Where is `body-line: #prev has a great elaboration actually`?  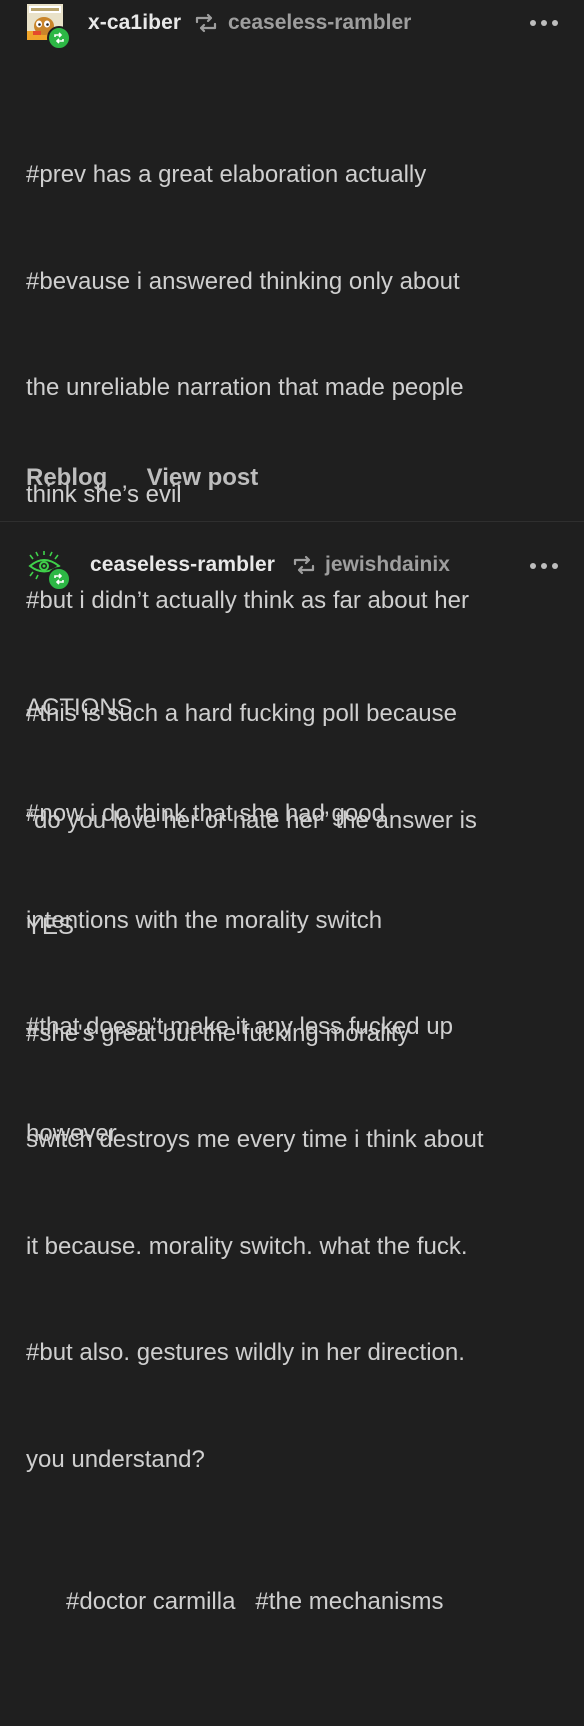
body-line: #prev has a great elaboration actually is located at coordinates (226, 174).